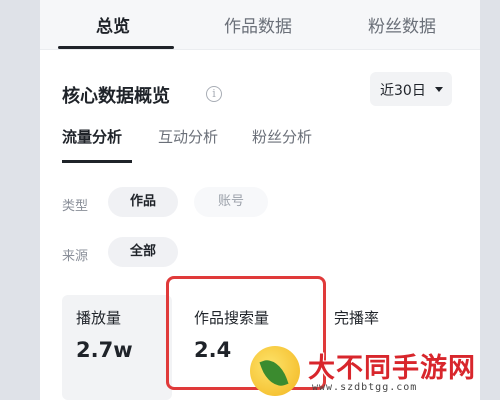 The width and height of the screenshot is (500, 400). I want to click on metric-label: 播放量, so click(99, 318).